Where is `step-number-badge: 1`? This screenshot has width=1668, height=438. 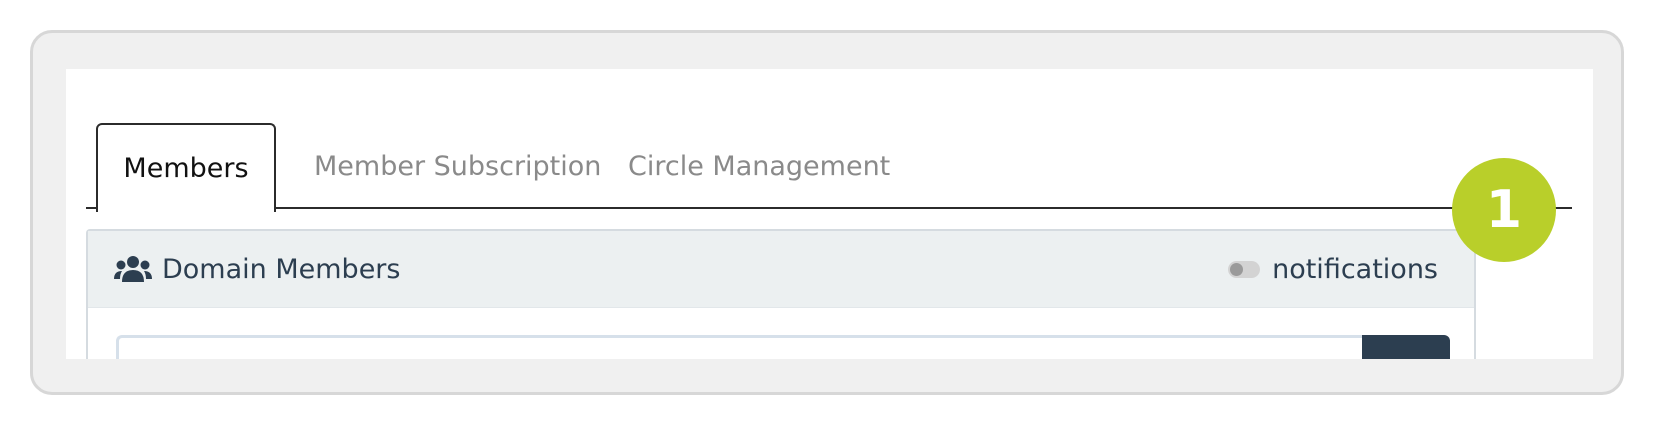
step-number-badge: 1 is located at coordinates (1504, 210).